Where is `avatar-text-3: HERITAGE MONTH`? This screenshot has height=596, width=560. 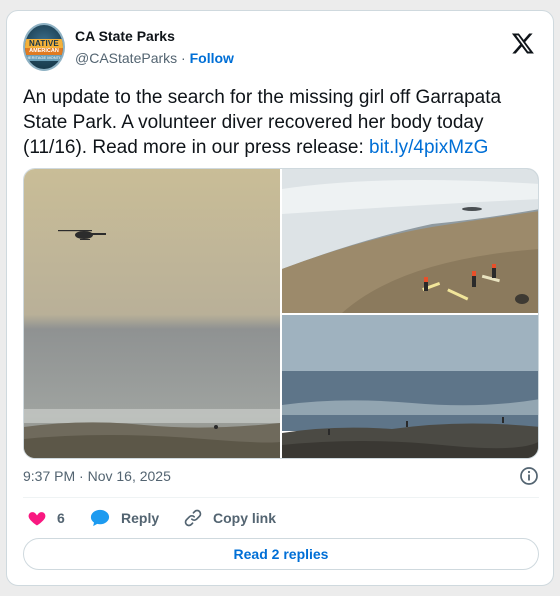
avatar-text-3: HERITAGE MONTH is located at coordinates (44, 57).